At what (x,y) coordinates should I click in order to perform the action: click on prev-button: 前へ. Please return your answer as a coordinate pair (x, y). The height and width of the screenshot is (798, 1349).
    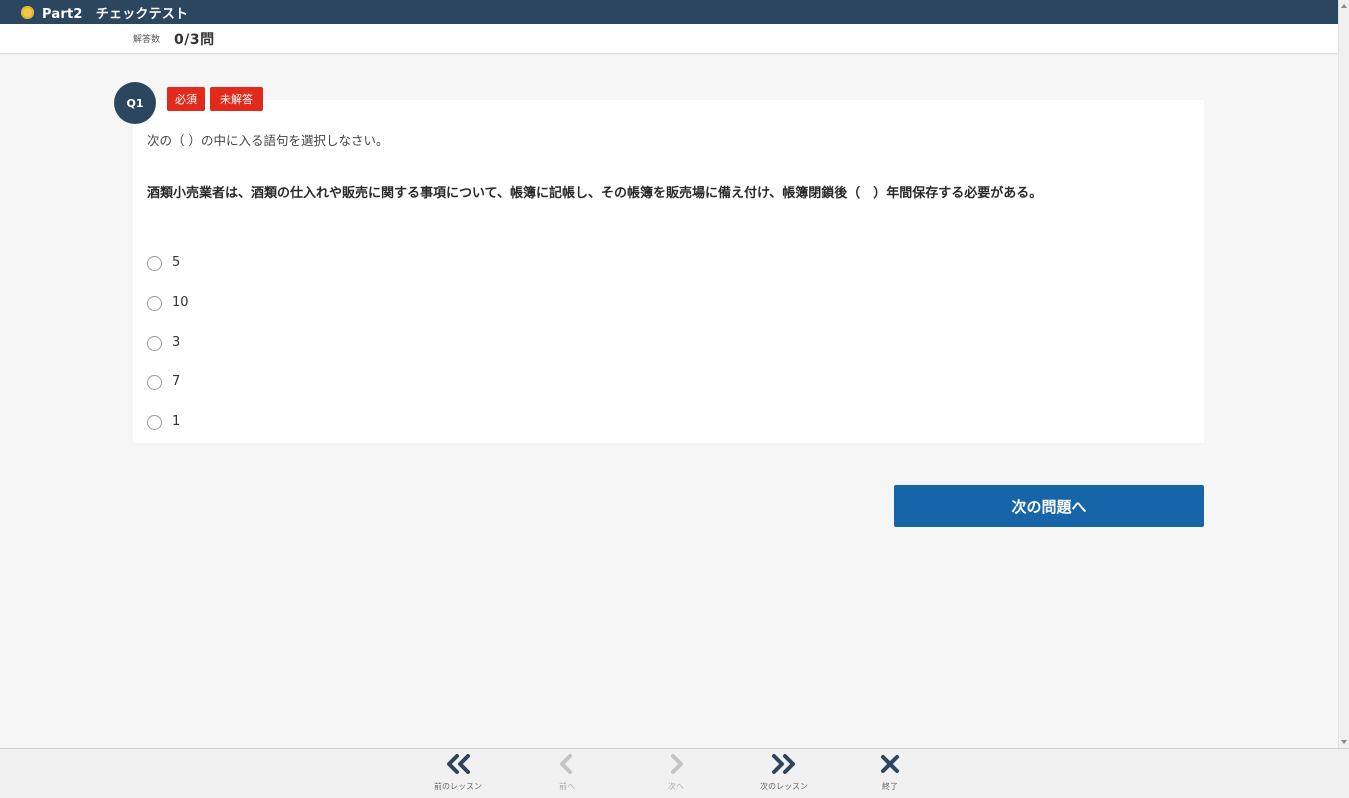
    Looking at the image, I should click on (567, 773).